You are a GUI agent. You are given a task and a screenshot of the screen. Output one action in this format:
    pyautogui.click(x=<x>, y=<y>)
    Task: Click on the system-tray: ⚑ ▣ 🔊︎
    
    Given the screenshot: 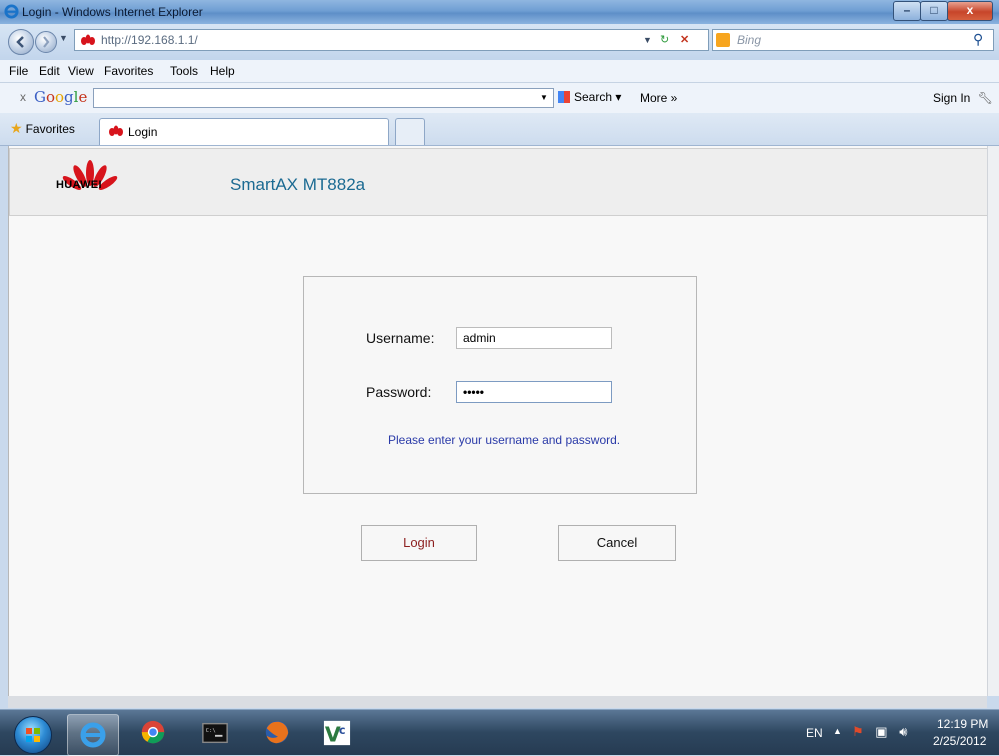 What is the action you would take?
    pyautogui.click(x=879, y=732)
    